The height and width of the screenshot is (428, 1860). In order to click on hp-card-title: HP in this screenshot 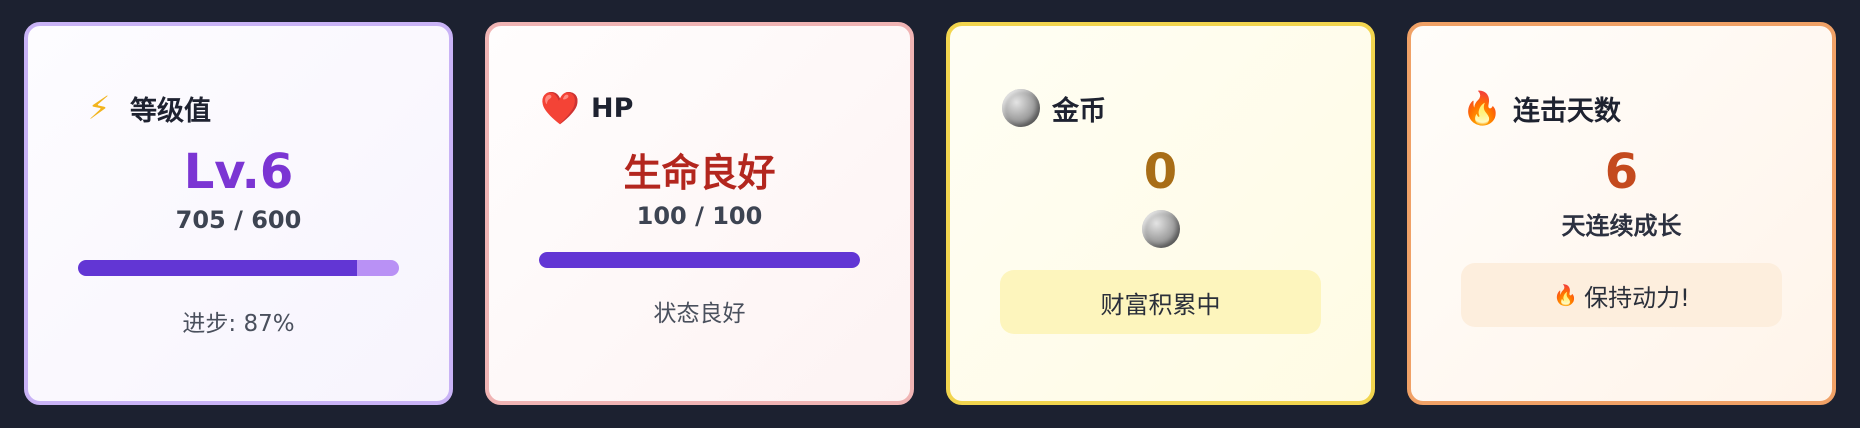, I will do `click(612, 108)`.